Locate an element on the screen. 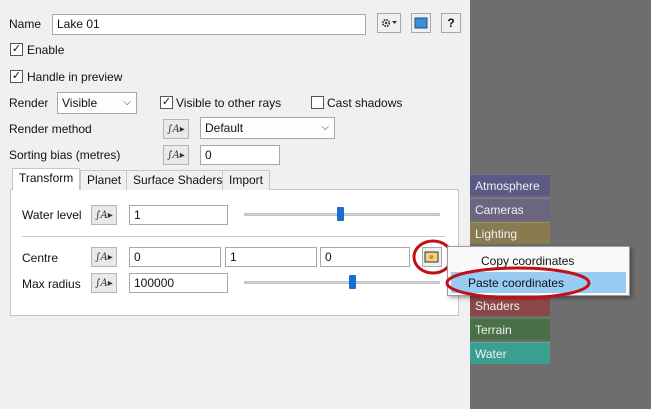 The image size is (651, 409). help-icon: ? is located at coordinates (451, 23).